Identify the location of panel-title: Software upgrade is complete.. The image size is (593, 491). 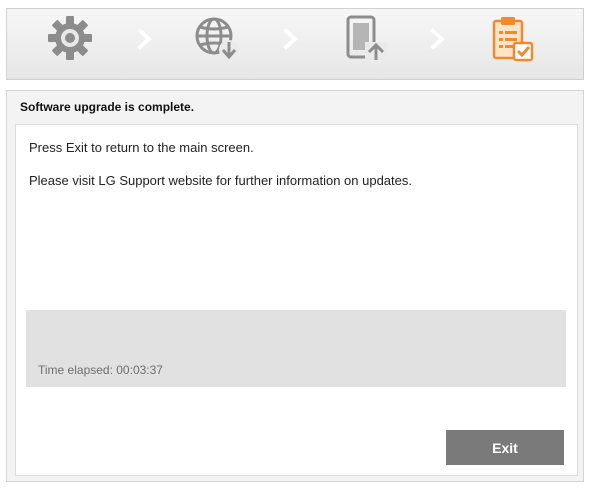
(107, 107).